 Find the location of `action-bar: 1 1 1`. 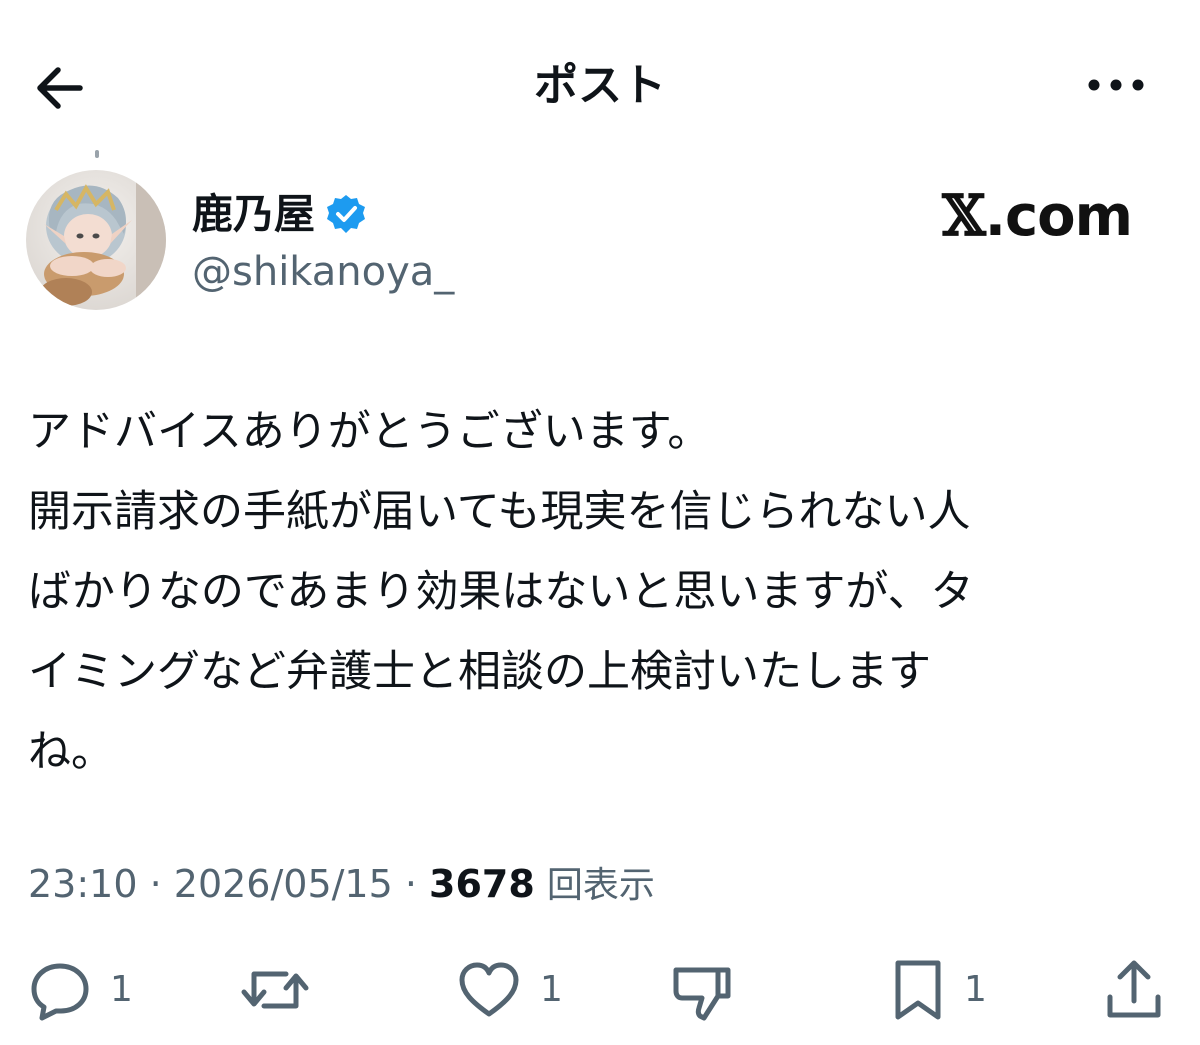

action-bar: 1 1 1 is located at coordinates (600, 990).